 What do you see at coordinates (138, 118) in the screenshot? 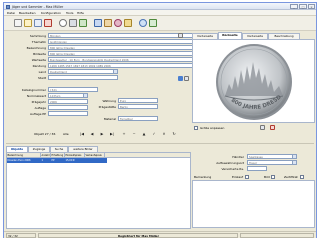
I see `material-field: Feinsilber` at bounding box center [138, 118].